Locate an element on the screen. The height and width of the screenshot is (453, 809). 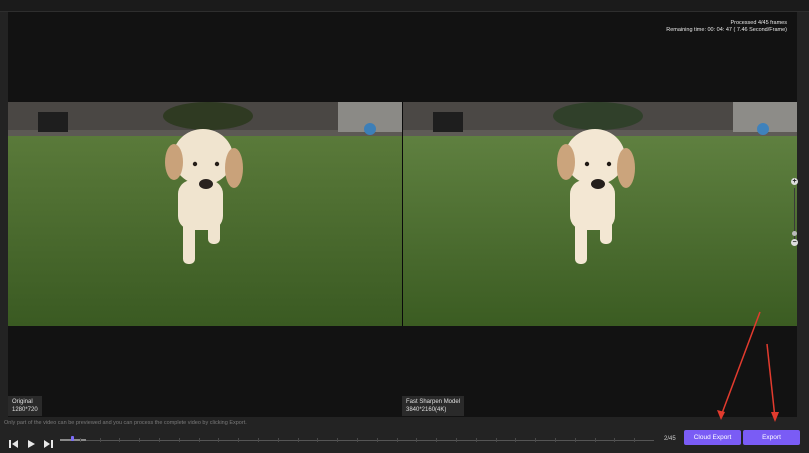
zoom-slider: + − is located at coordinates (795, 213).